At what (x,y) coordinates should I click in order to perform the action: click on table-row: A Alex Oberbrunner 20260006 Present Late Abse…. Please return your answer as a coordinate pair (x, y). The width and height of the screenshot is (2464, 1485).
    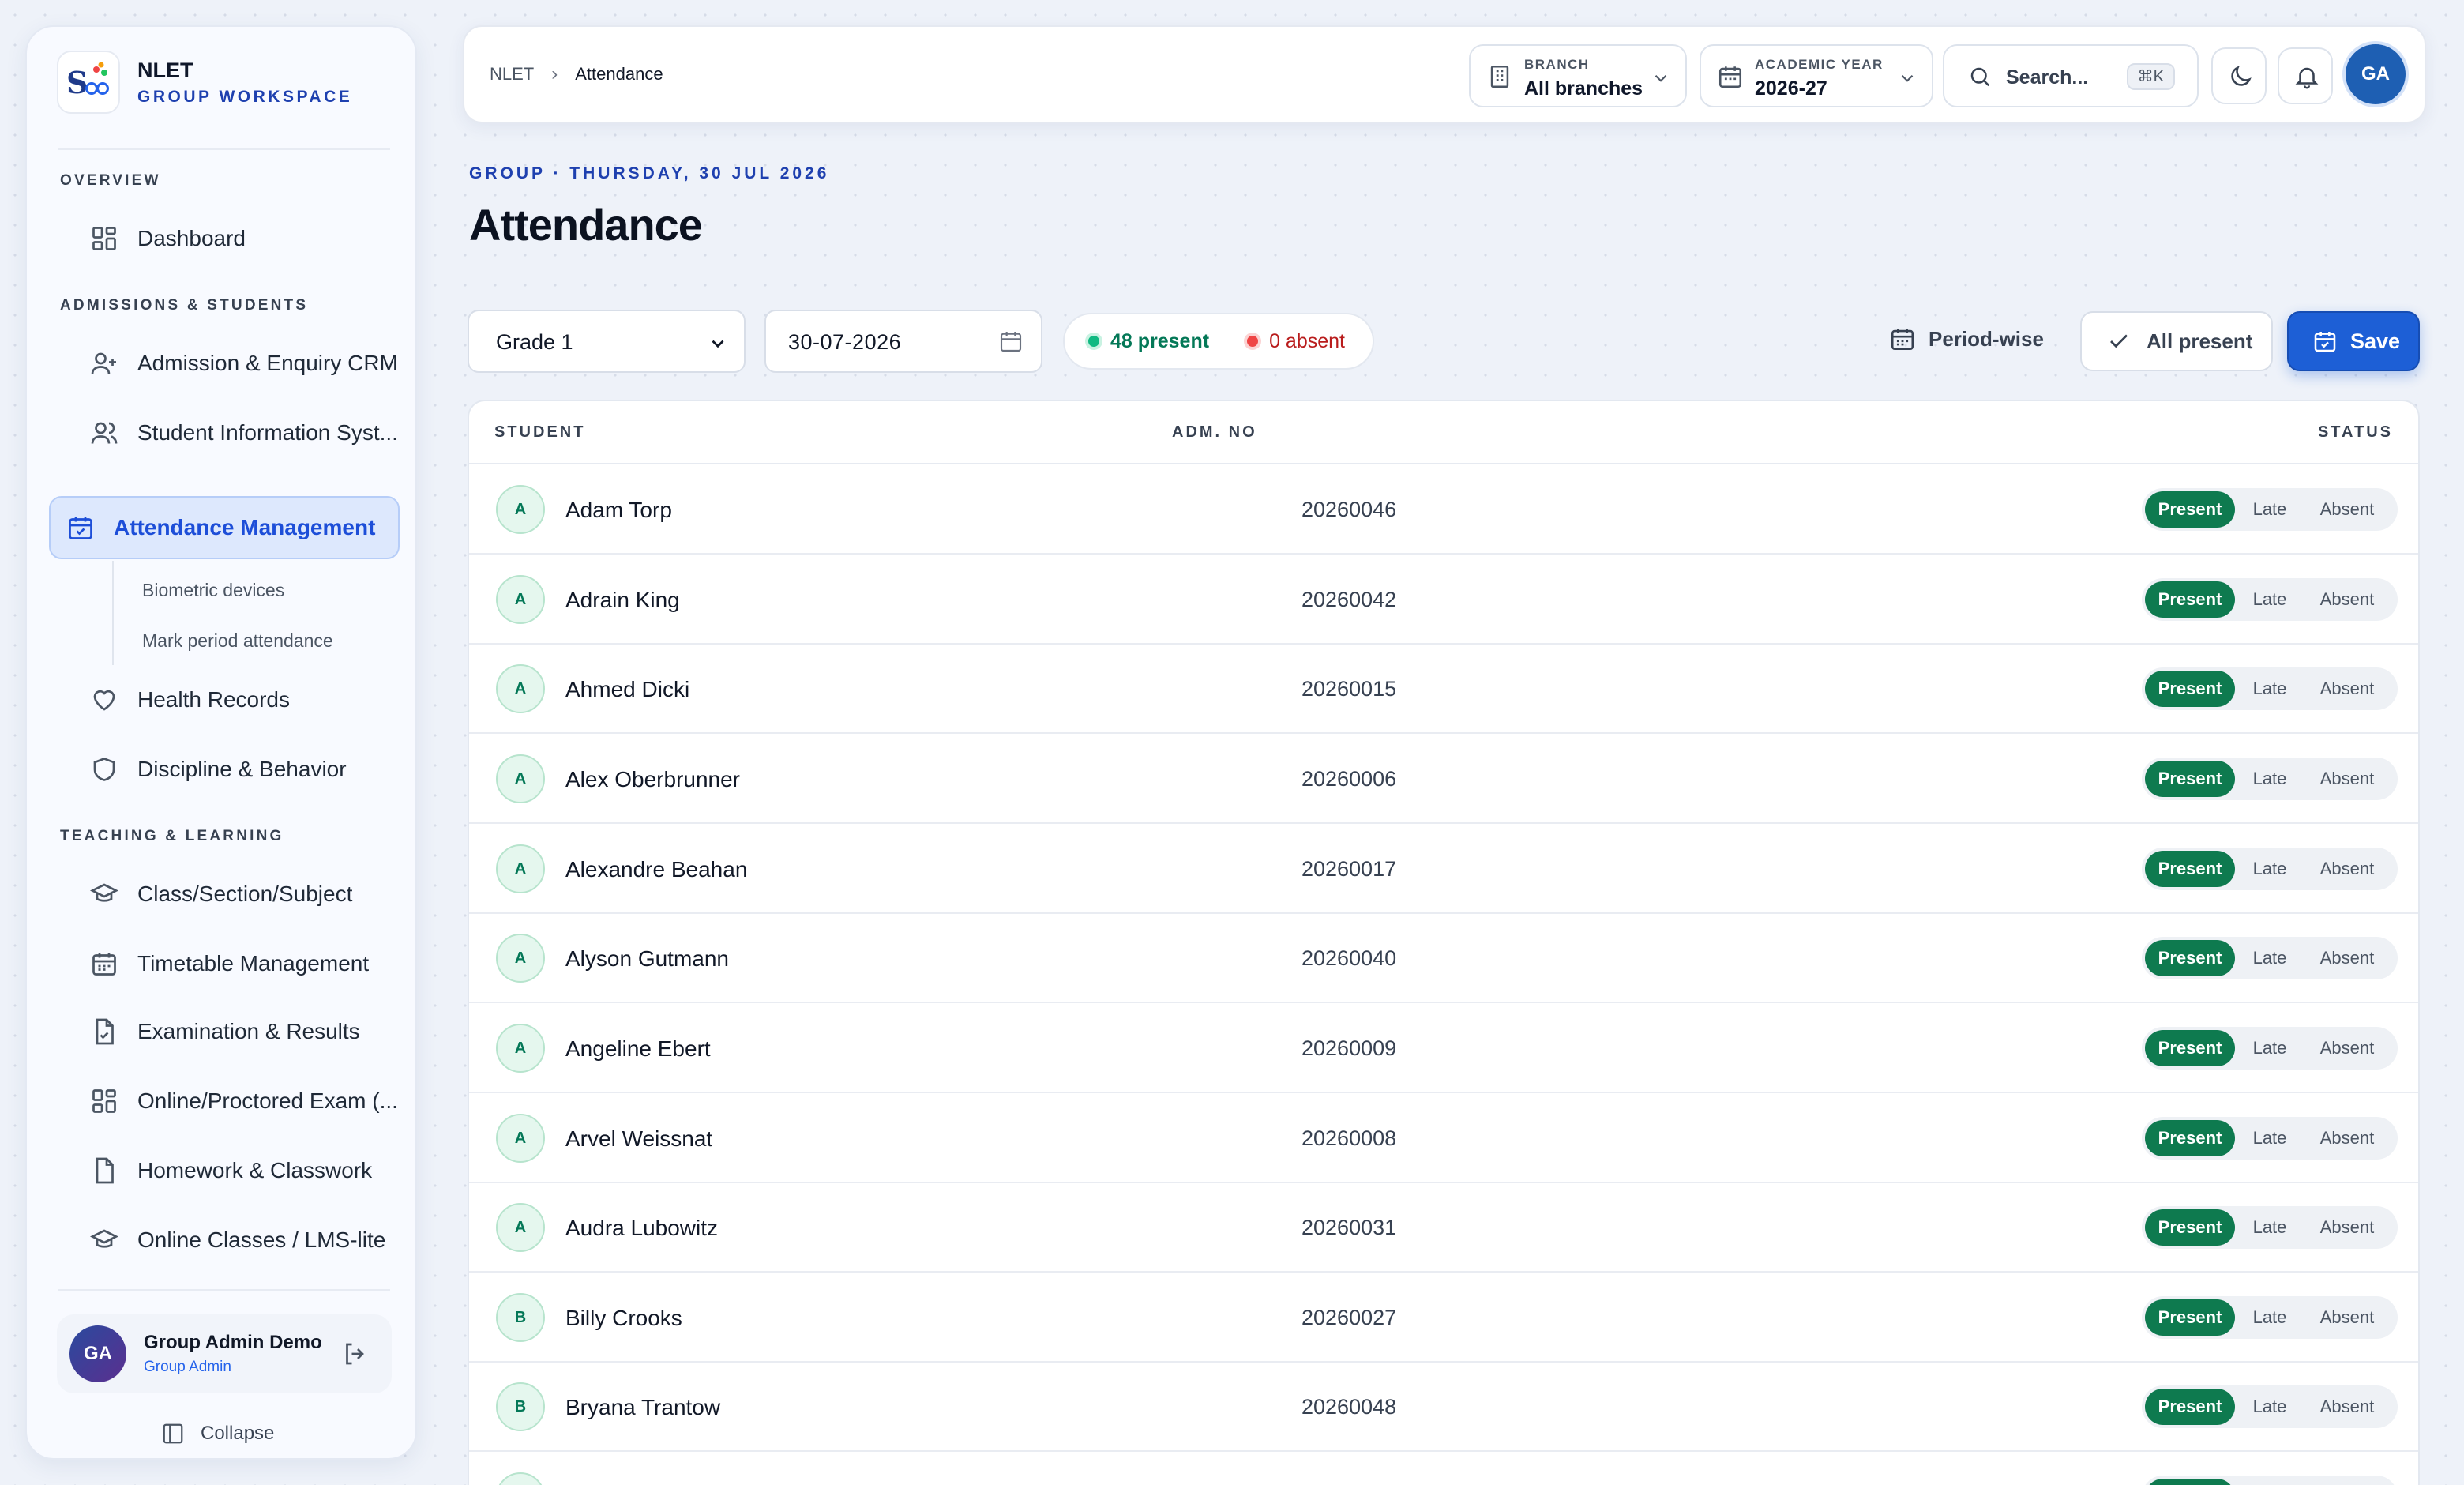
    Looking at the image, I should click on (1443, 779).